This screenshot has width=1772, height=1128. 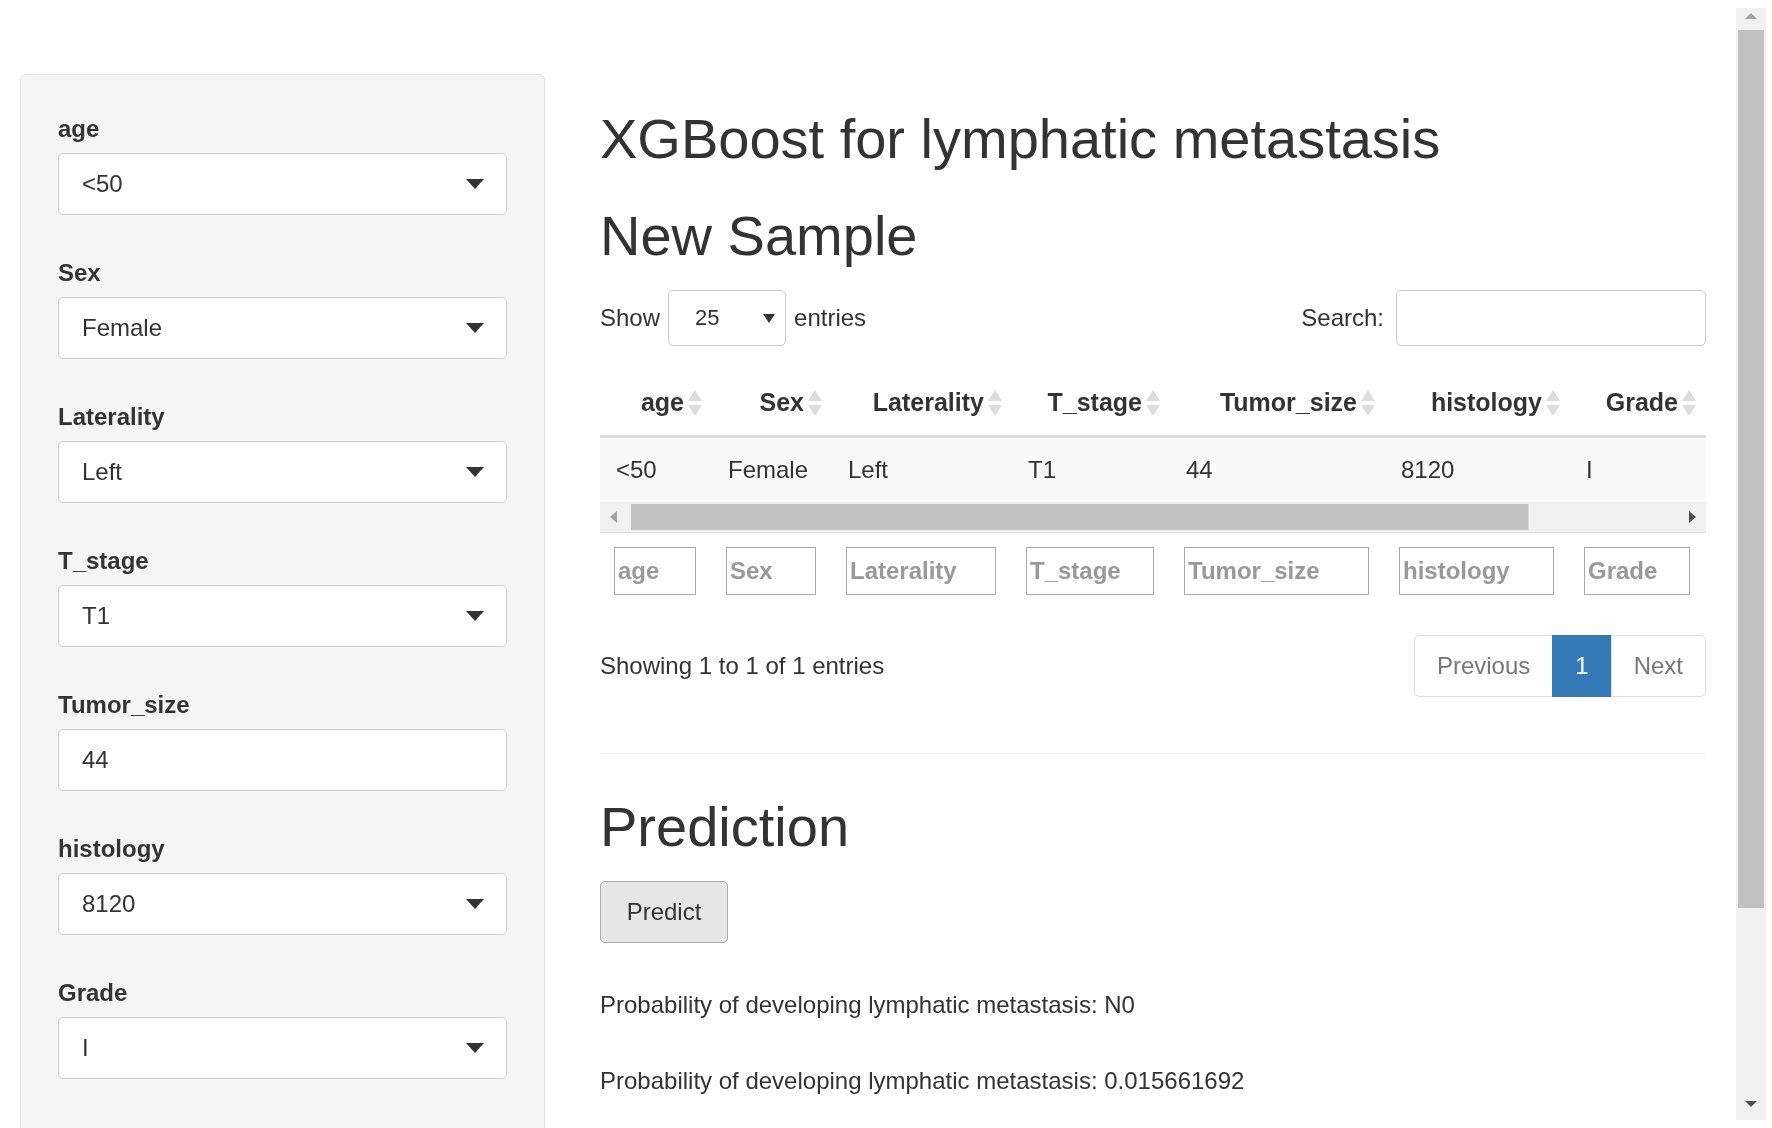 What do you see at coordinates (1091, 470) in the screenshot?
I see `table-cell: T1` at bounding box center [1091, 470].